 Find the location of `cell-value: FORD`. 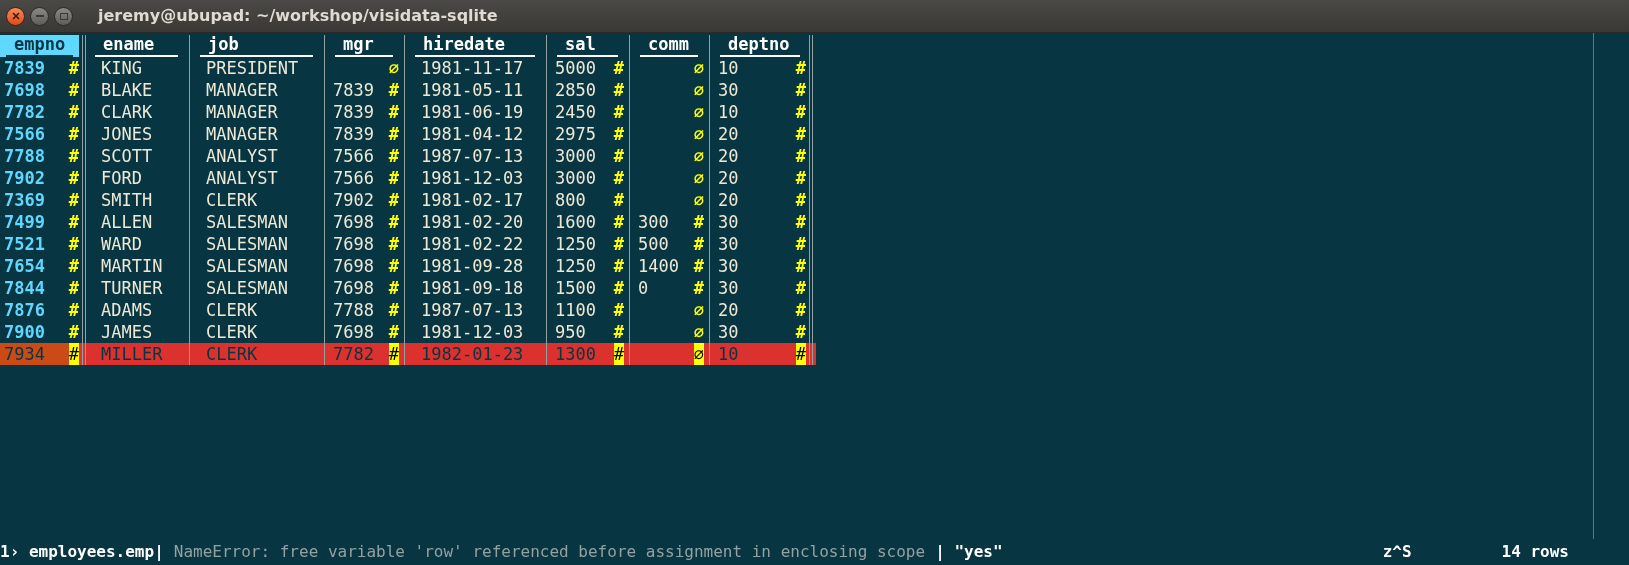

cell-value: FORD is located at coordinates (121, 178).